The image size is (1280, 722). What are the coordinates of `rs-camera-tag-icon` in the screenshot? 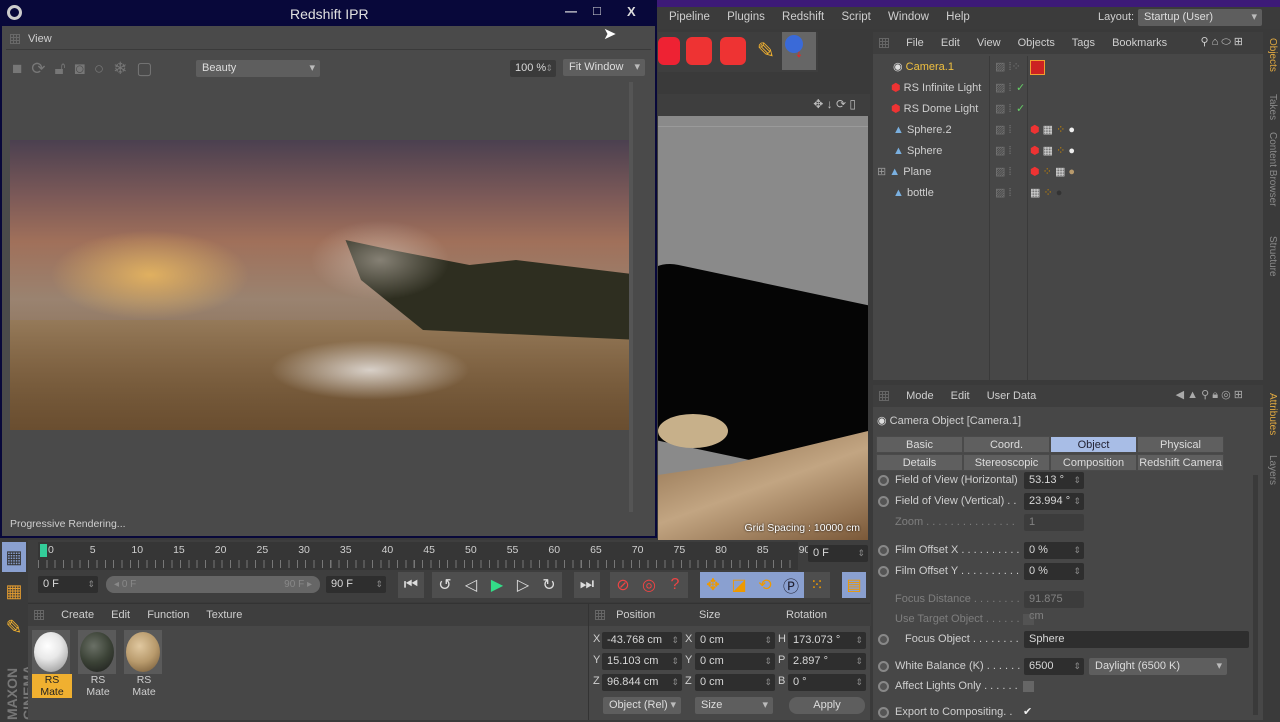 It's located at (1037, 67).